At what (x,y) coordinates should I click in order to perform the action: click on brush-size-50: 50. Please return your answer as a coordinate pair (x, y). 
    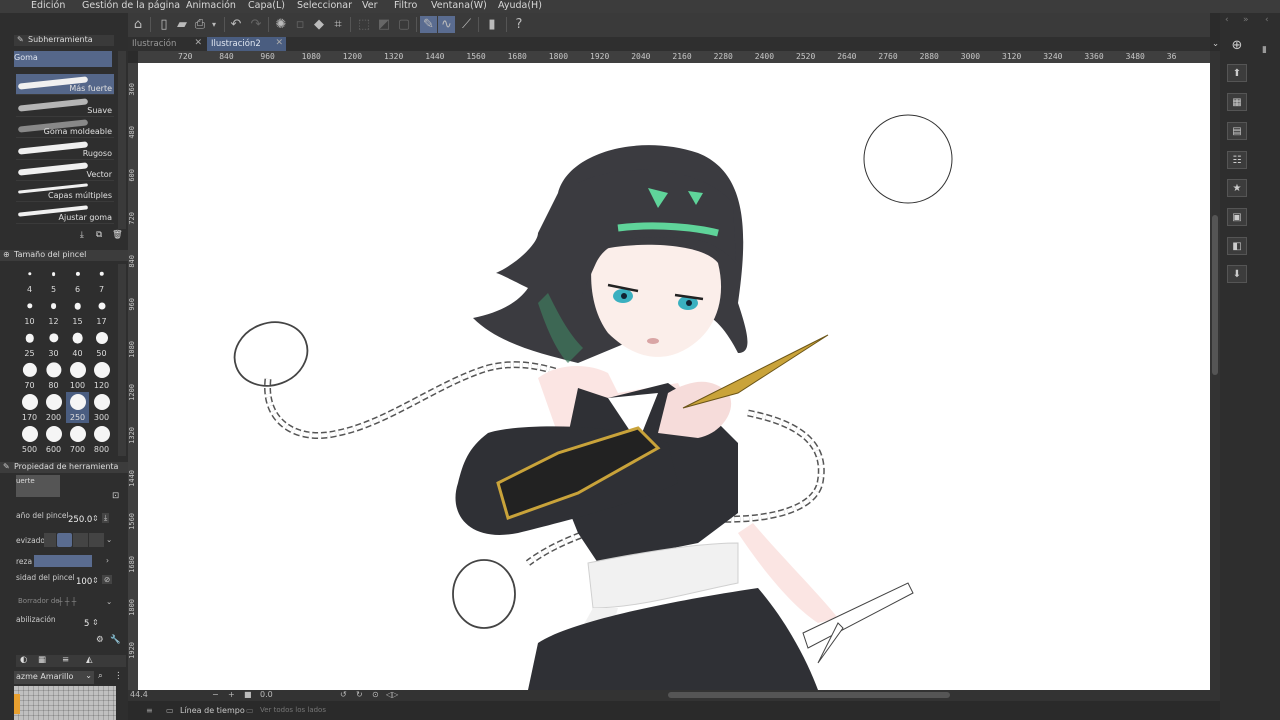
    Looking at the image, I should click on (101, 343).